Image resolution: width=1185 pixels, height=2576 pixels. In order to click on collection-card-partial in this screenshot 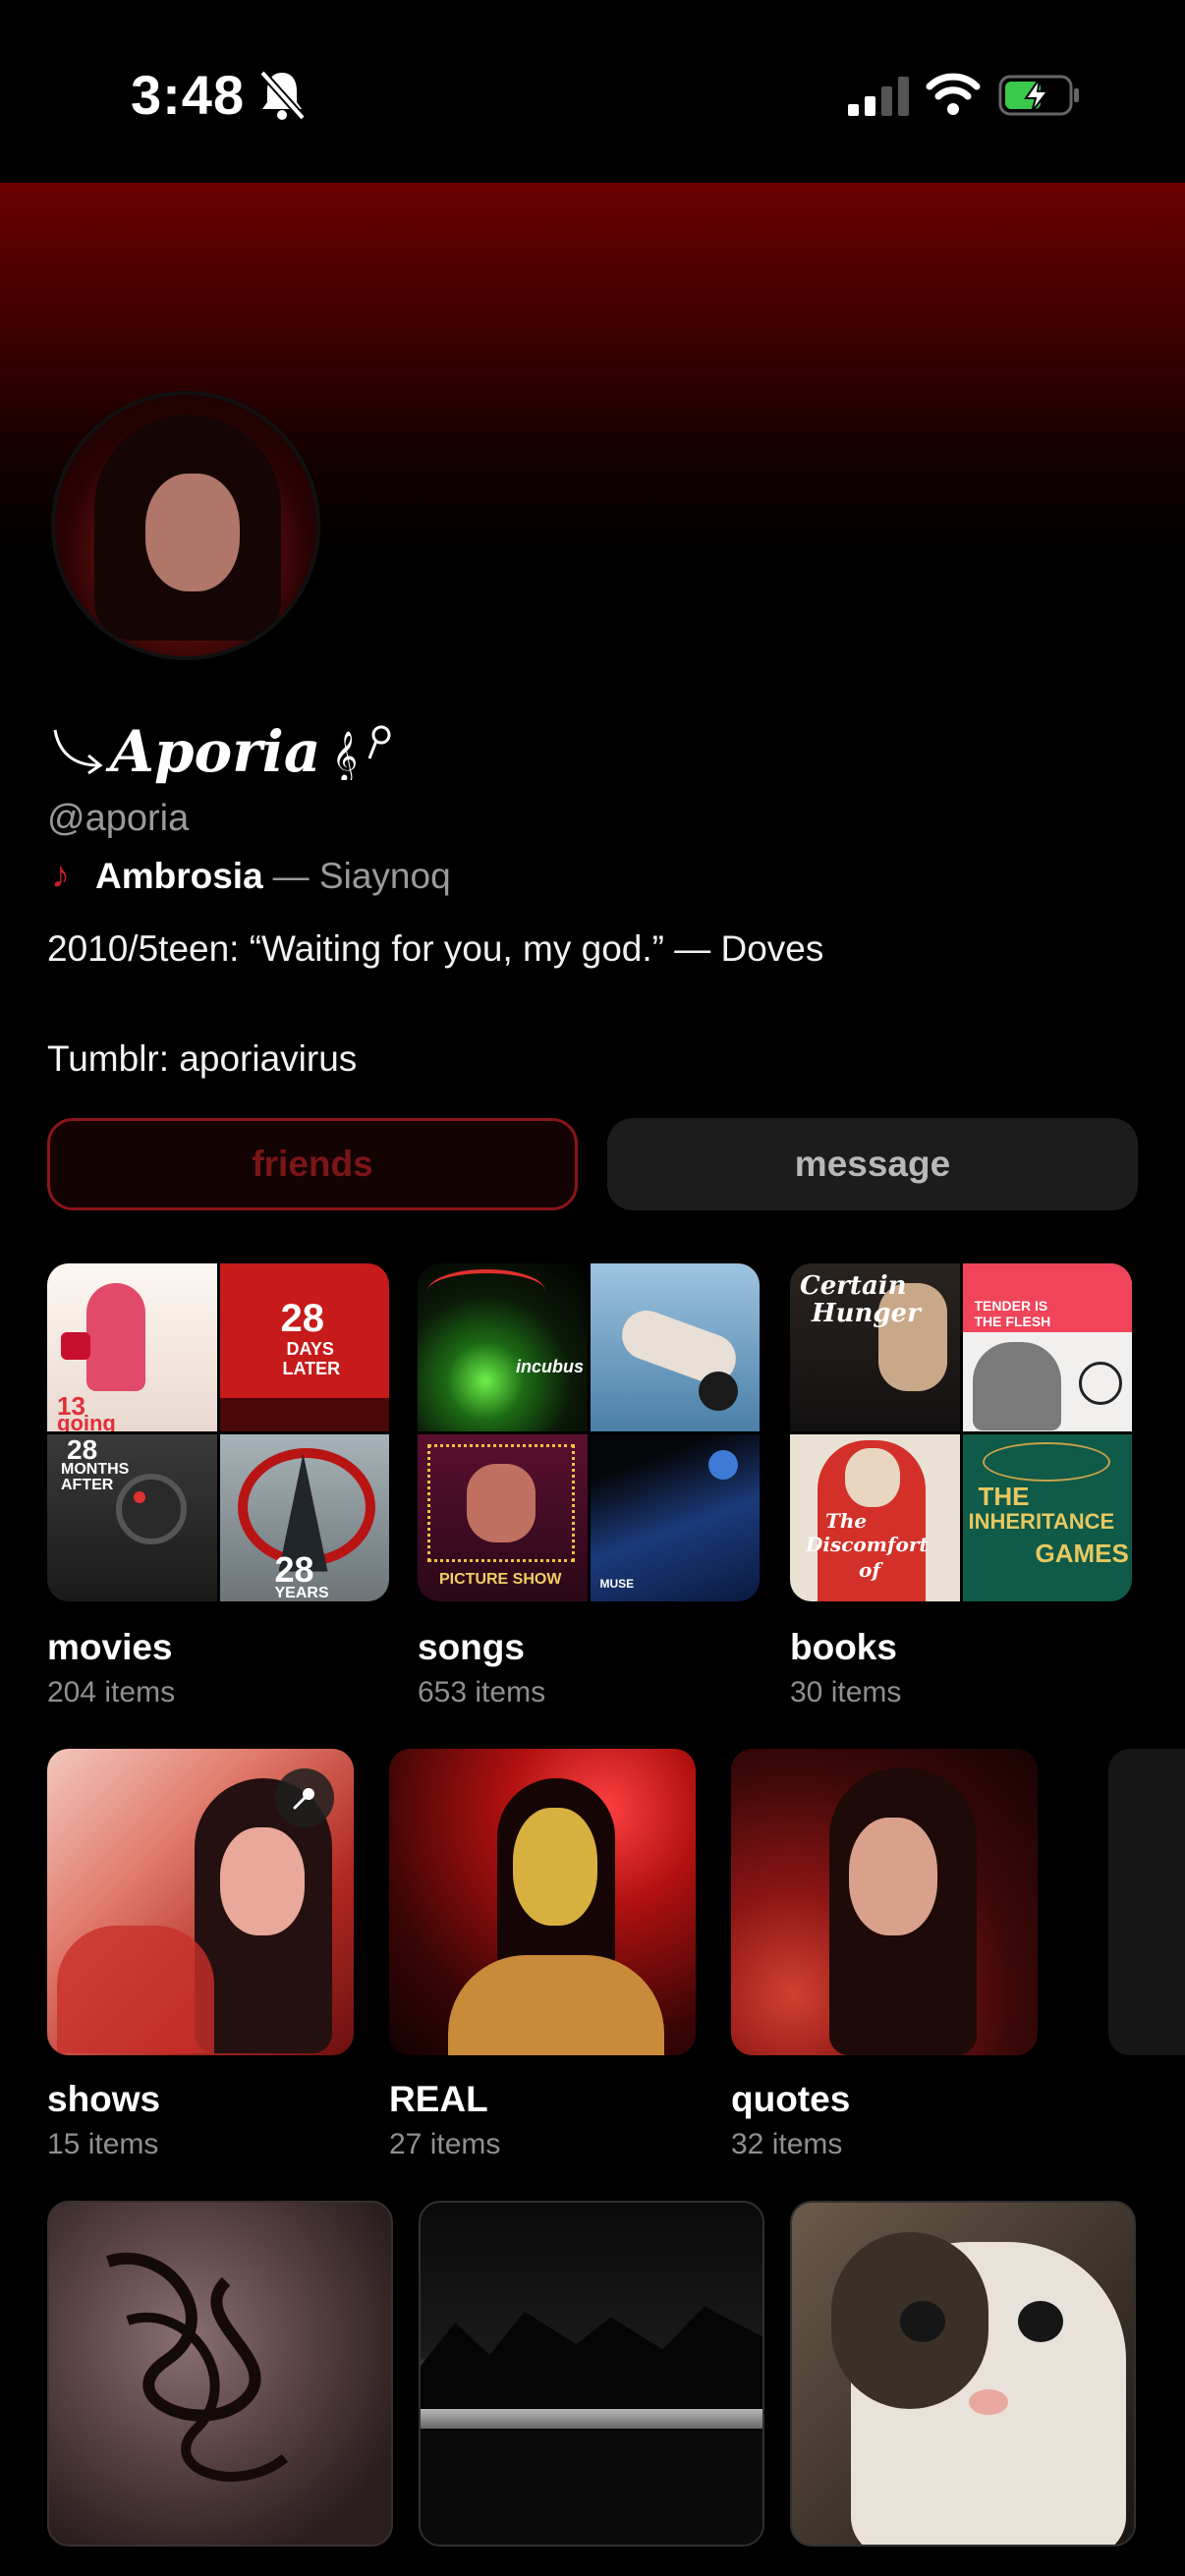, I will do `click(1146, 1902)`.